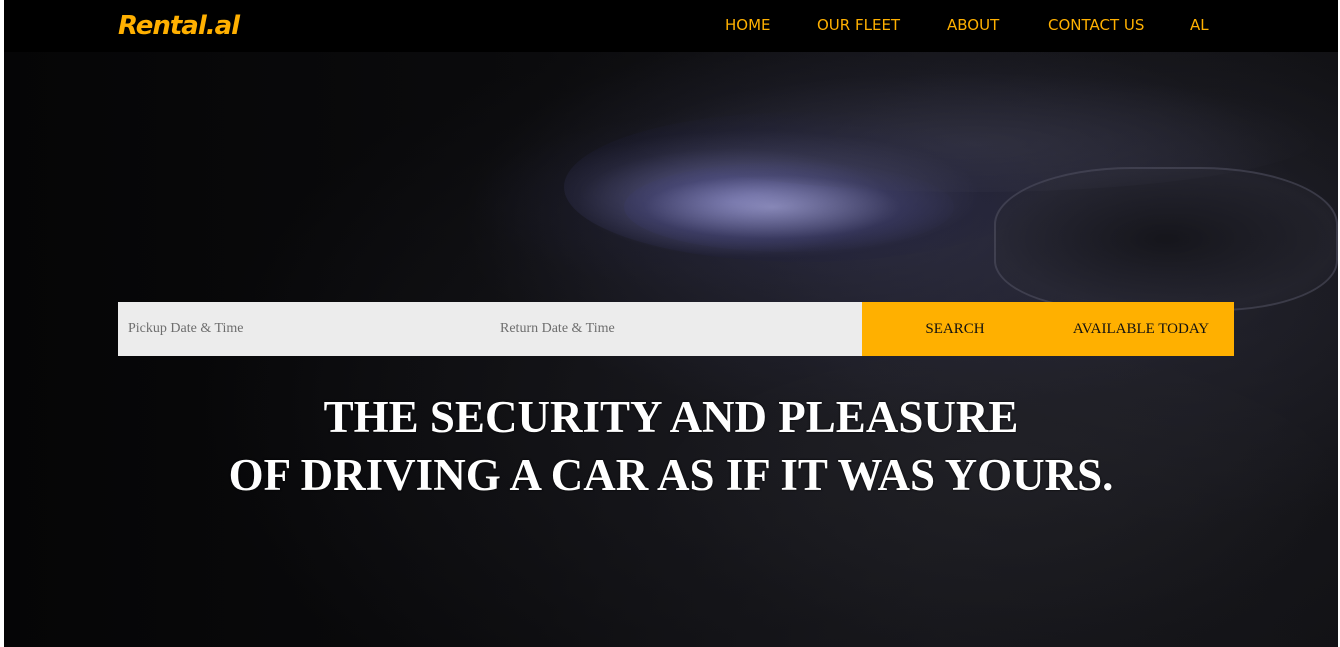 This screenshot has width=1340, height=647. I want to click on available-today-button: AVAILABLE TODAY, so click(1141, 329).